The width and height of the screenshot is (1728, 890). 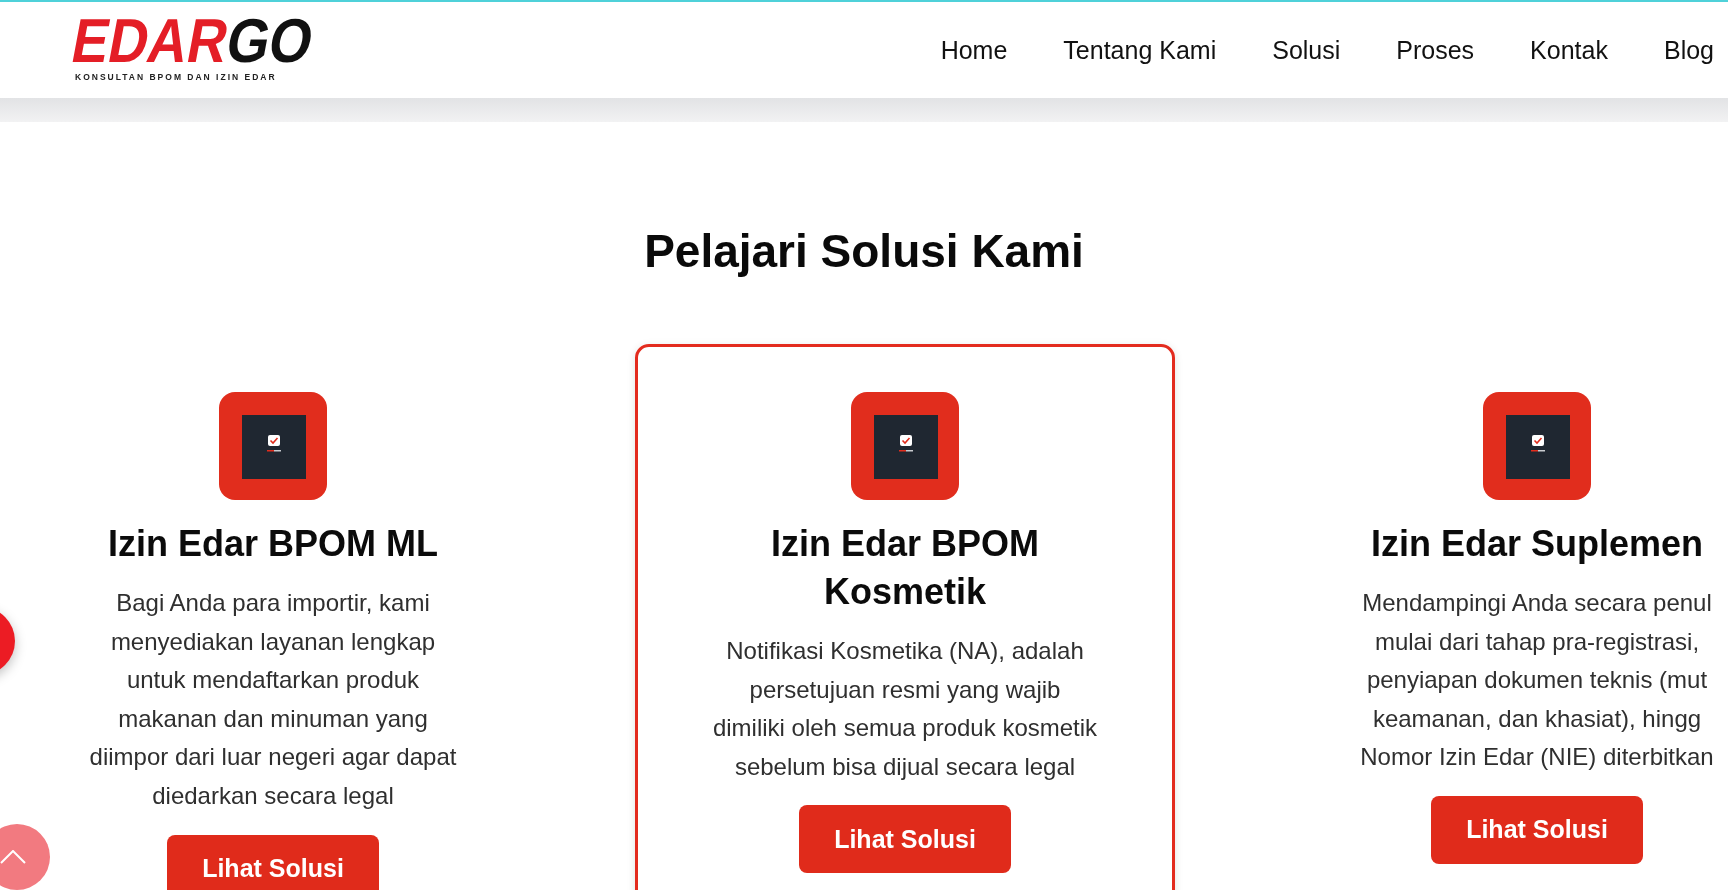 I want to click on card-description: Bagi Anda para importir, kami menyediakan layanan lengkap untuk mendaftarkan produk makanan dan minuman yang diimpor dari luar negeri agar dapat diedarkan secara legal, so click(x=273, y=699).